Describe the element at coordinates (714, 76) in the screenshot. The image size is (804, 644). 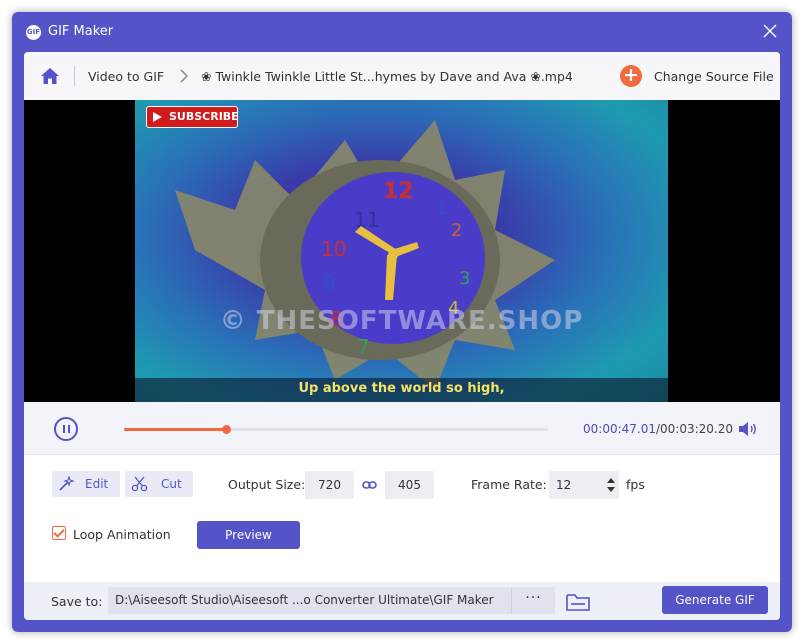
I see `change-source-file-button: Change Source File` at that location.